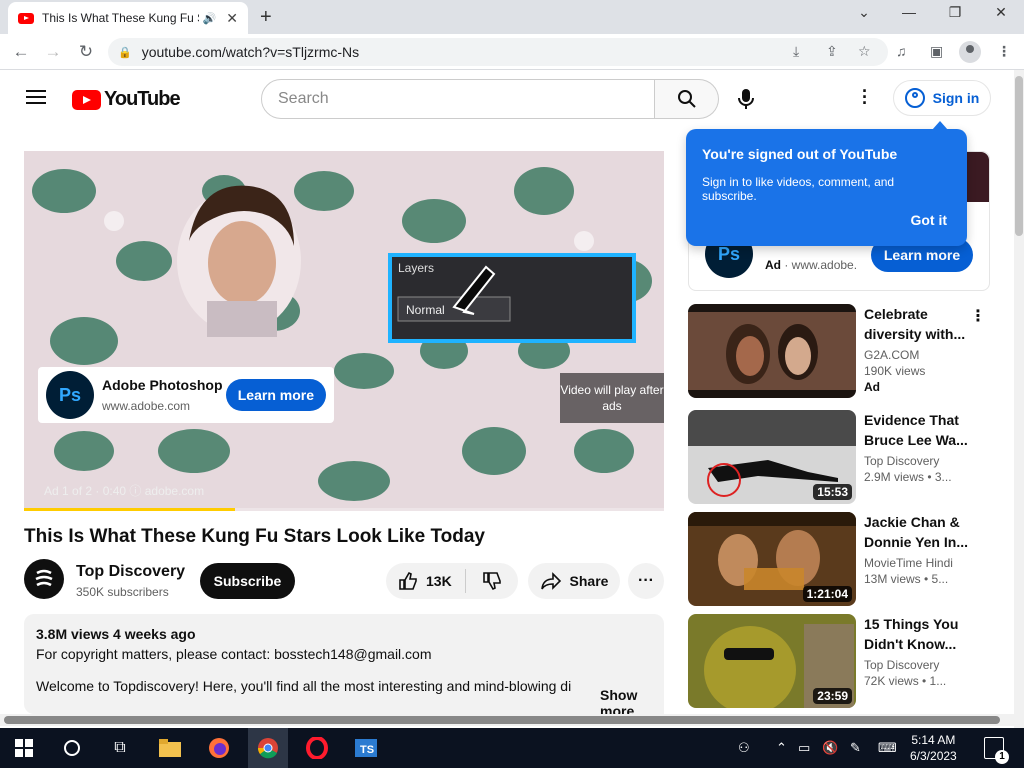  Describe the element at coordinates (746, 99) in the screenshot. I see `microphone-icon` at that location.